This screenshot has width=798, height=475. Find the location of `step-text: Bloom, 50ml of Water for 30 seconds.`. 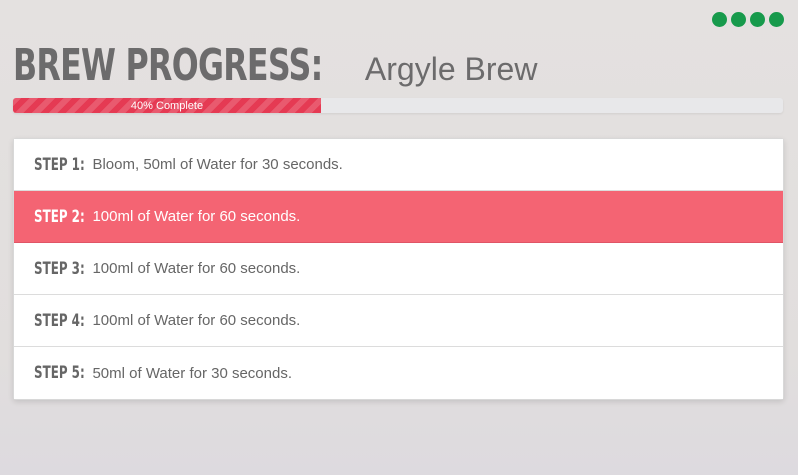

step-text: Bloom, 50ml of Water for 30 seconds. is located at coordinates (217, 164).